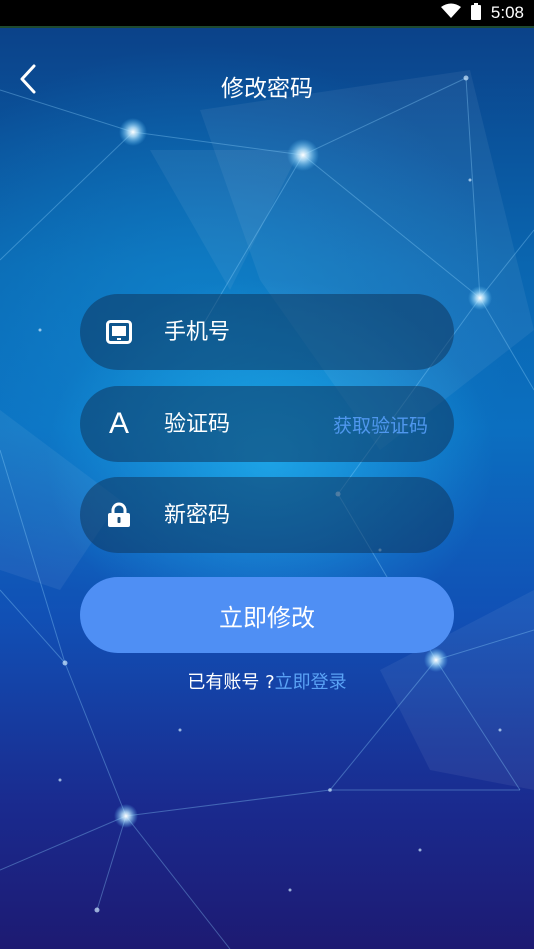 The image size is (534, 949). Describe the element at coordinates (243, 424) in the screenshot. I see `code-input` at that location.